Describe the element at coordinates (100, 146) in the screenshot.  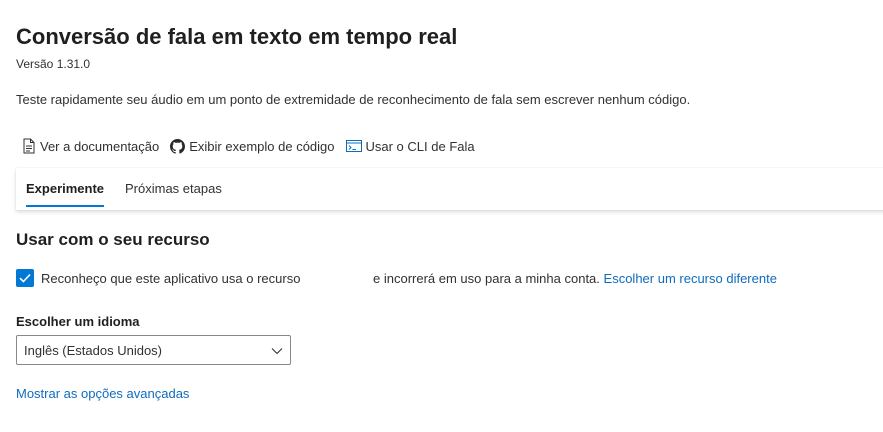
I see `view-documentation-label: Ver a documentação` at that location.